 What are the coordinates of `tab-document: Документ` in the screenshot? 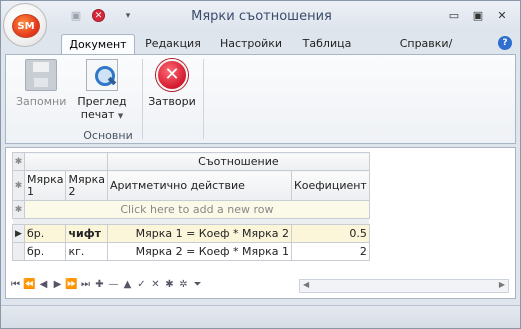 It's located at (98, 44).